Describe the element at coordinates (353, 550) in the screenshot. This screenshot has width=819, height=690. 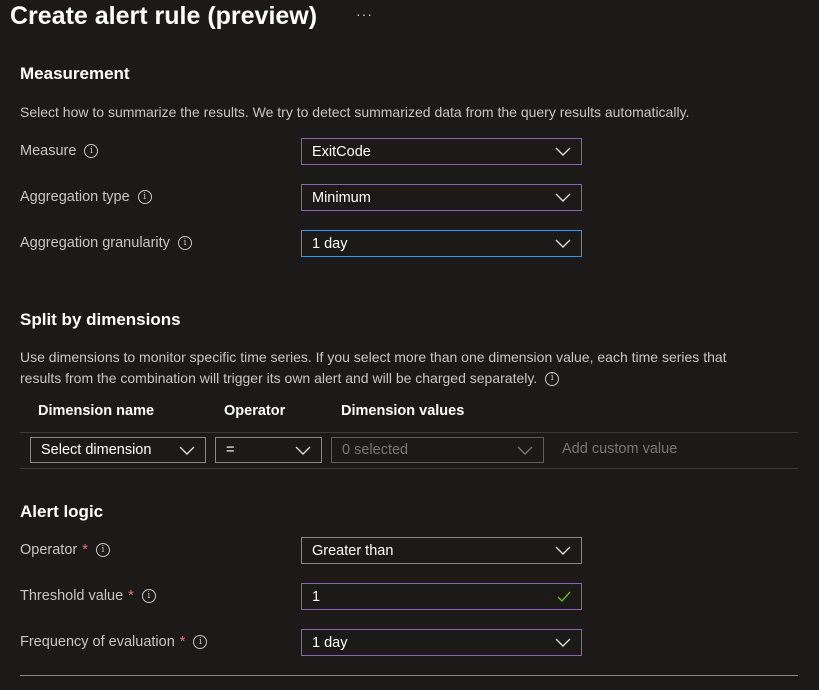
I see `operator-value: Greater than` at that location.